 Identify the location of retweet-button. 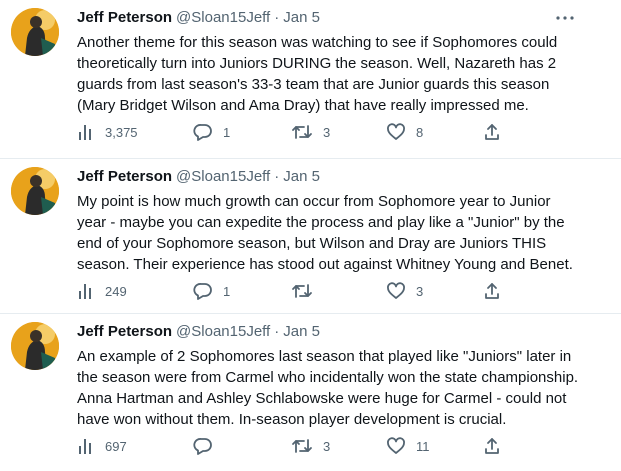
(307, 291).